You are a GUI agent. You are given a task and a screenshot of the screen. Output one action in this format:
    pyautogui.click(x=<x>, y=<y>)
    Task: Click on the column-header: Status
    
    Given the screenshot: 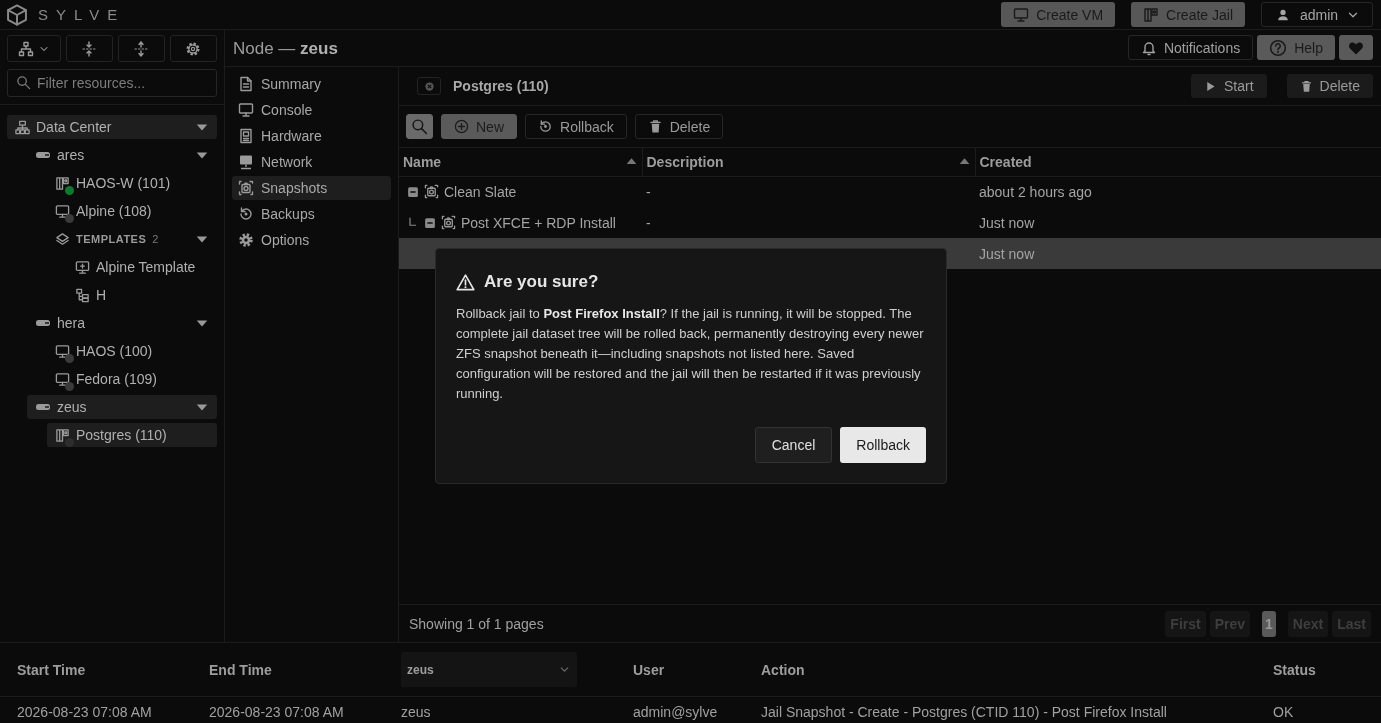 What is the action you would take?
    pyautogui.click(x=1294, y=669)
    